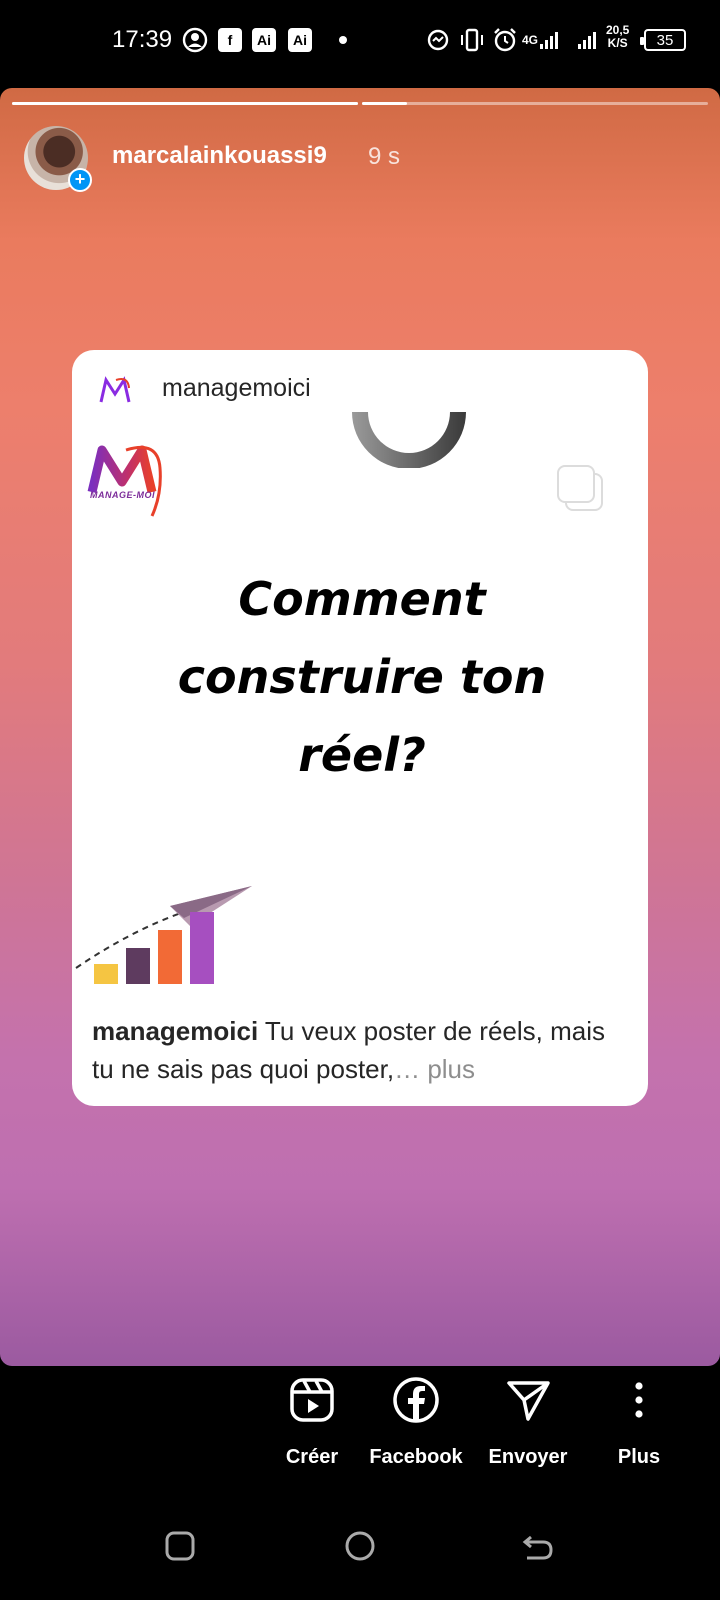  I want to click on system-navigation-bar, so click(360, 1545).